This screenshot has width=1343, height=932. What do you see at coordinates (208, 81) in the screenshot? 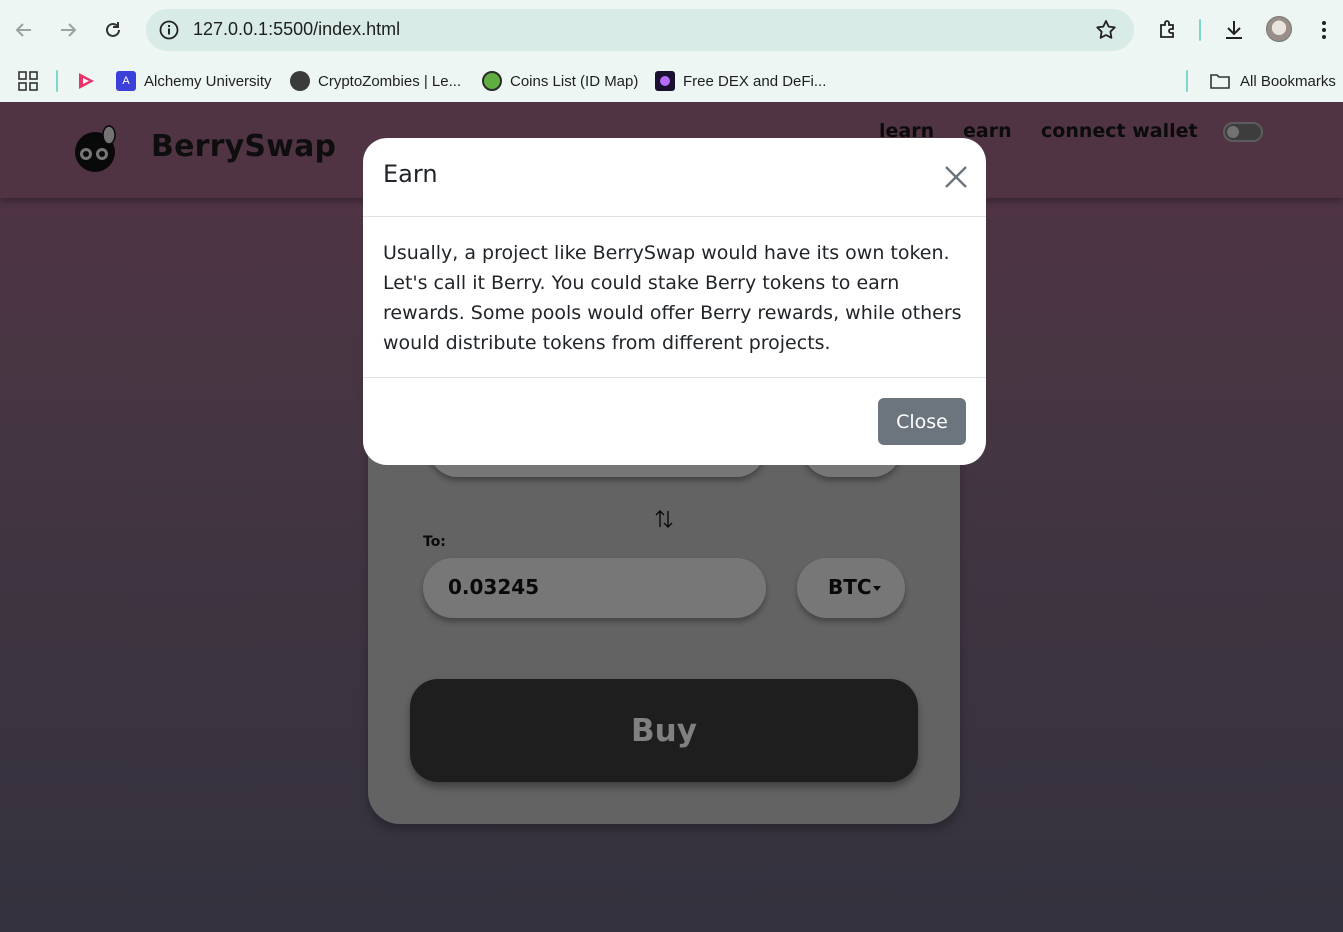
I see `bookmark-label: Alchemy University` at bounding box center [208, 81].